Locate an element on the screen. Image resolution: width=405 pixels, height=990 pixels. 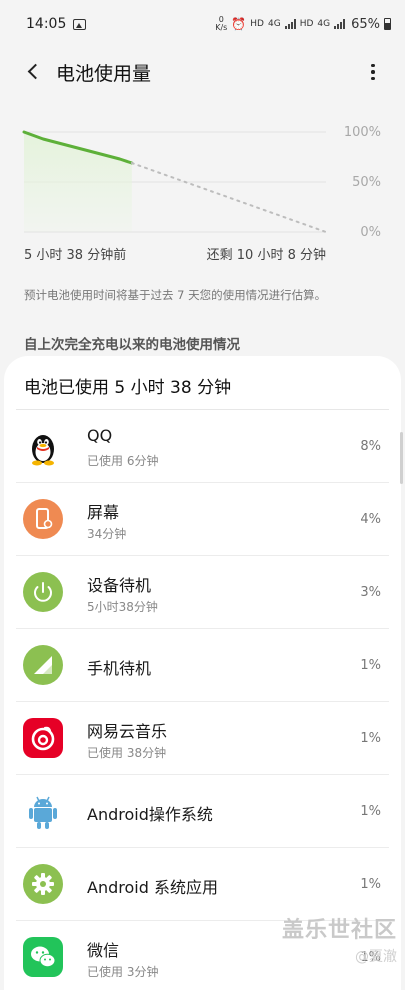
status-icons: 0 K/s ⏰ HD 4G HD 4G 65% is located at coordinates (303, 24).